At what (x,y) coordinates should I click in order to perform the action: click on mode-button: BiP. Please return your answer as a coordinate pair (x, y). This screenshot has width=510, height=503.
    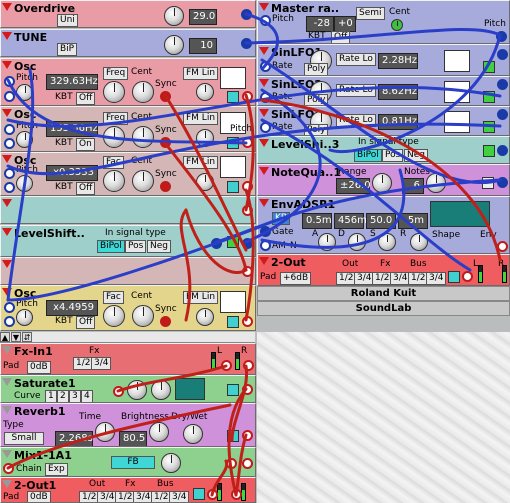
    Looking at the image, I should click on (67, 49).